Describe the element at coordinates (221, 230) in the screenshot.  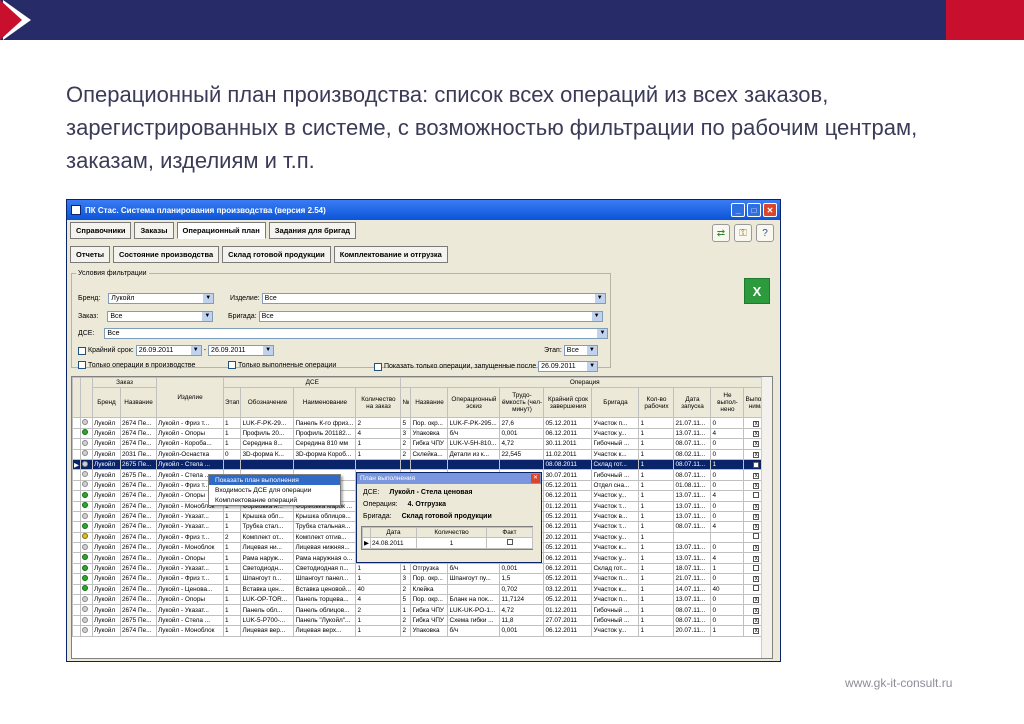
I see `tab-operational-plan: Операционный план` at that location.